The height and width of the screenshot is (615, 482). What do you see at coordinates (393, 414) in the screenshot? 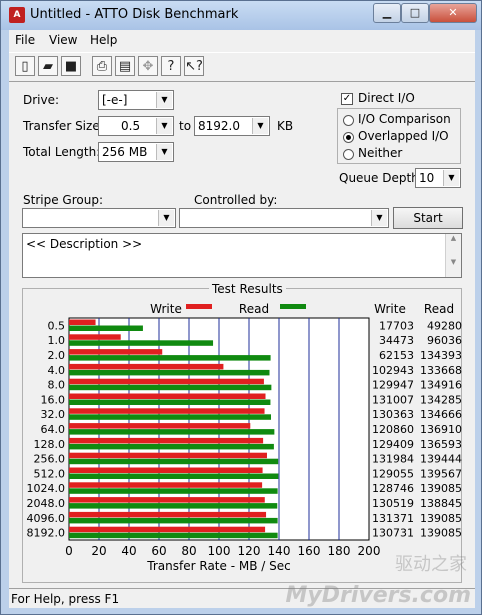
I see `write-value: 130363` at bounding box center [393, 414].